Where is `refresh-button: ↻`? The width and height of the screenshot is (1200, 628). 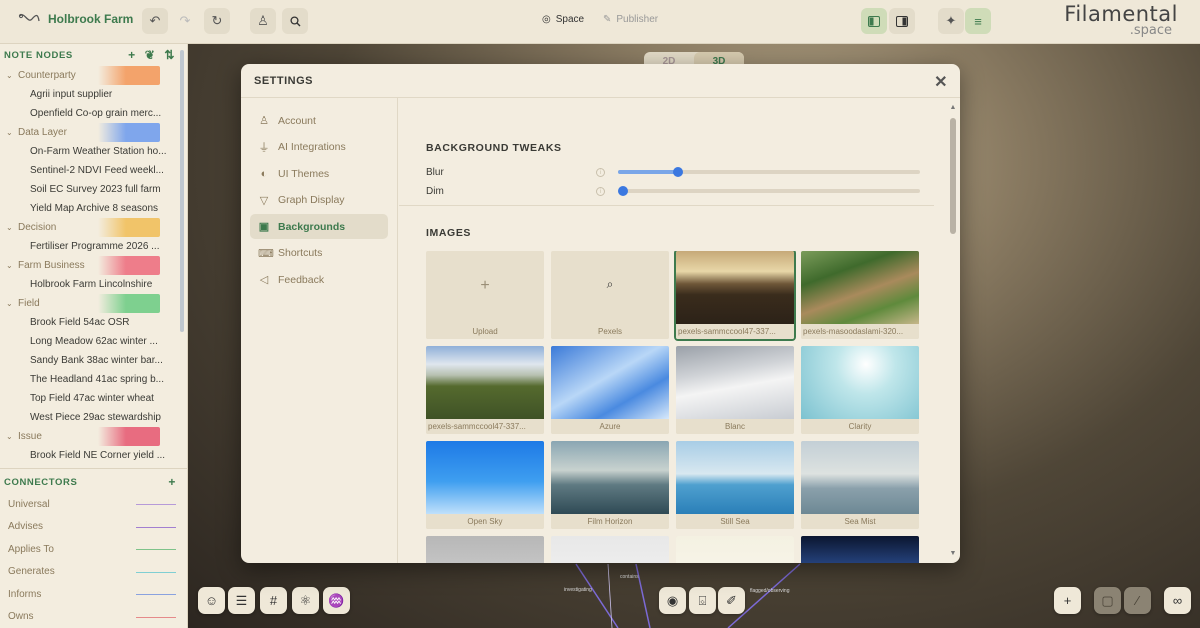
refresh-button: ↻ is located at coordinates (217, 21).